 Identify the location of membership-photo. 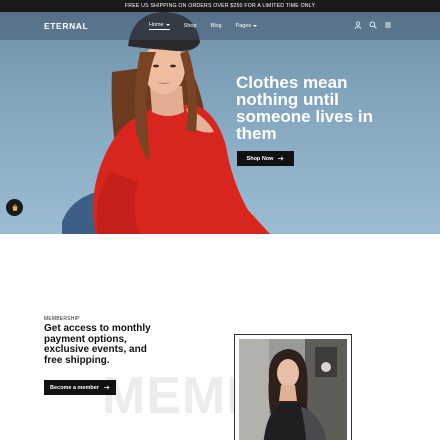
(293, 389).